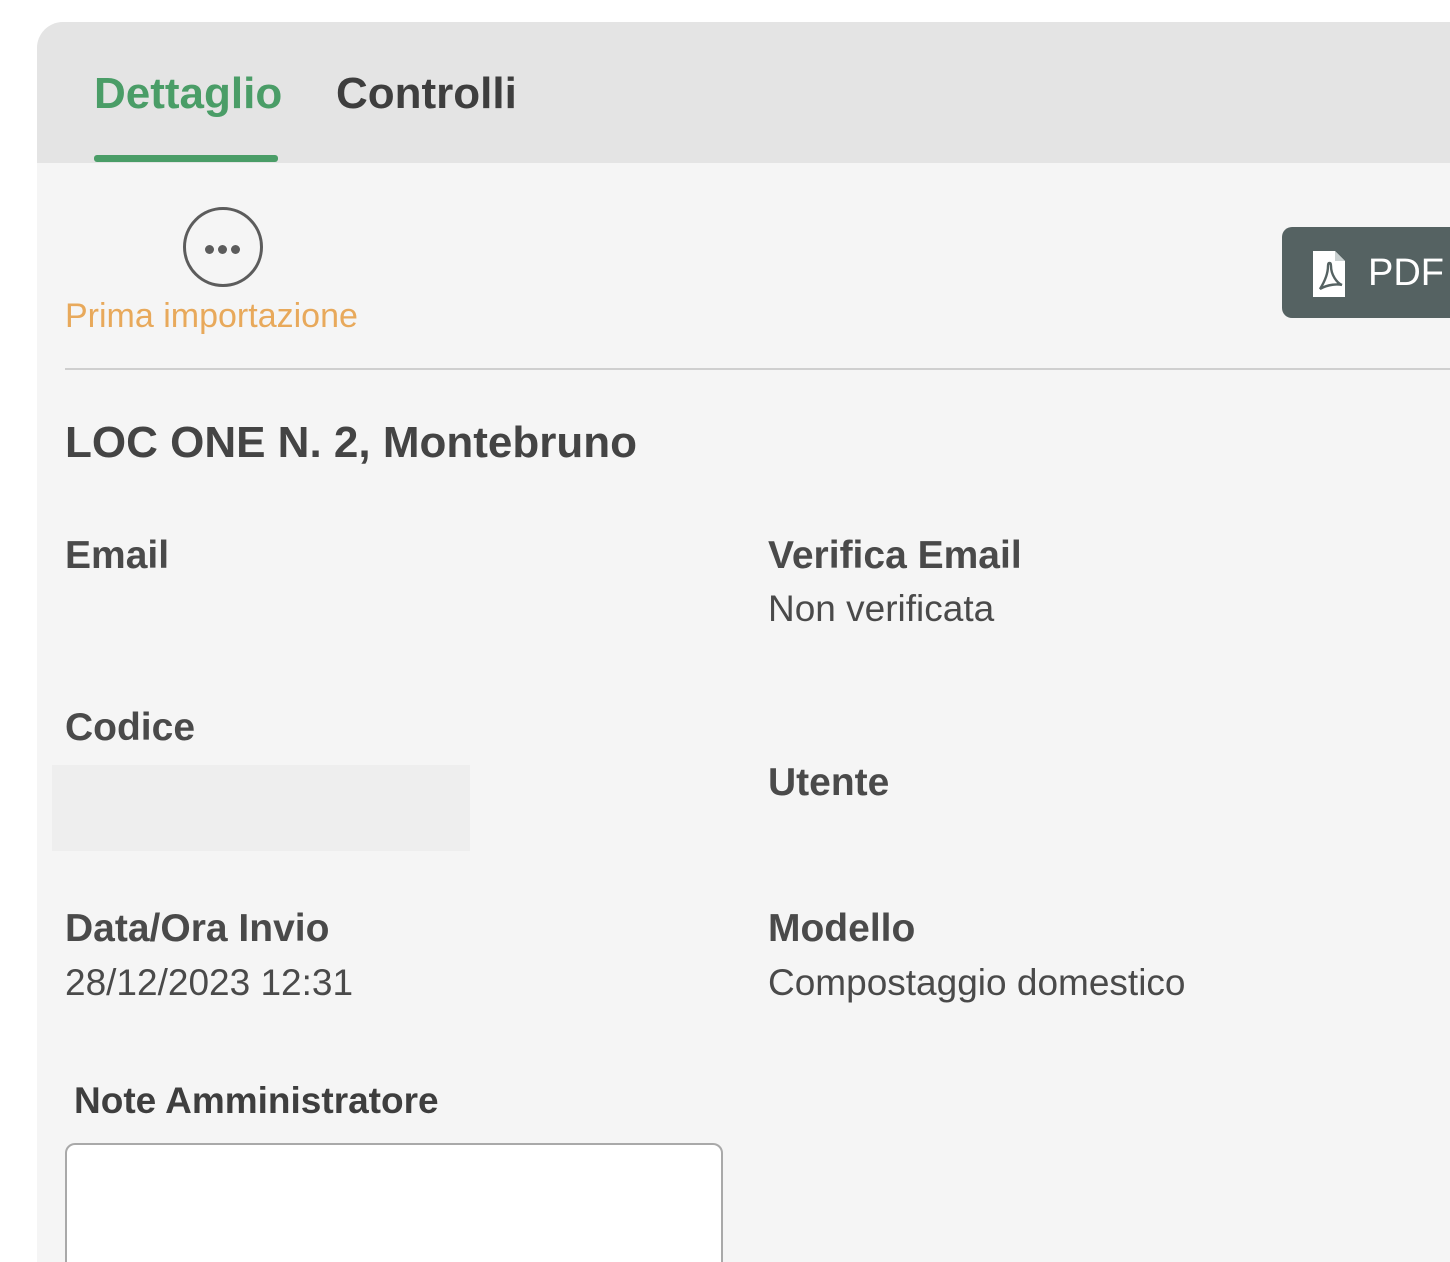 The width and height of the screenshot is (1450, 1262). What do you see at coordinates (757, 369) in the screenshot?
I see `section-divider` at bounding box center [757, 369].